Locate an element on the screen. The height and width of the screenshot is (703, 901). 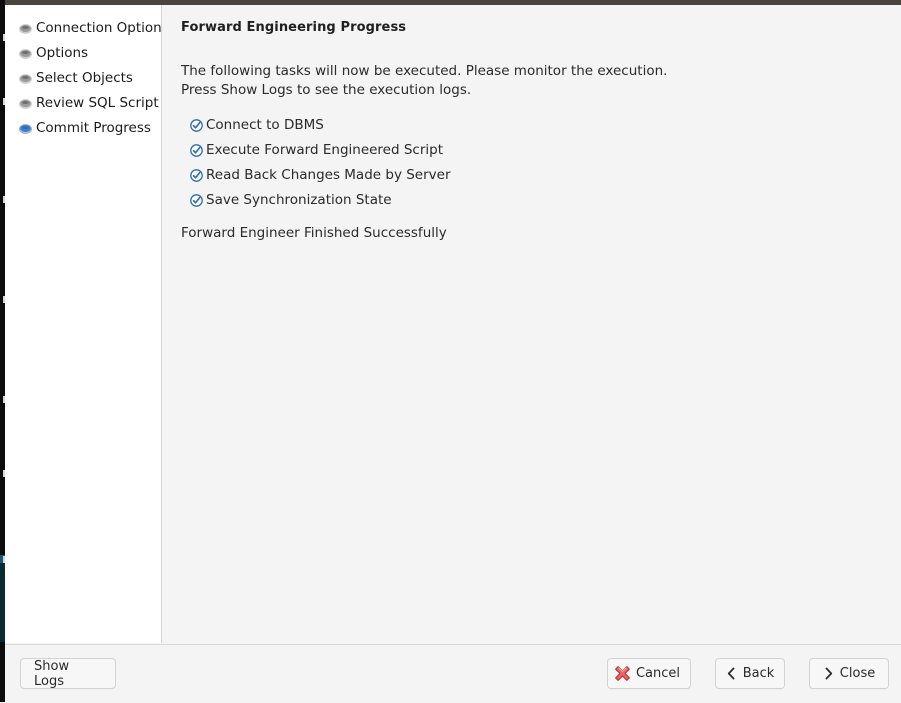
sidebar-item-review-sql-script: Review SQL Script is located at coordinates (83, 103).